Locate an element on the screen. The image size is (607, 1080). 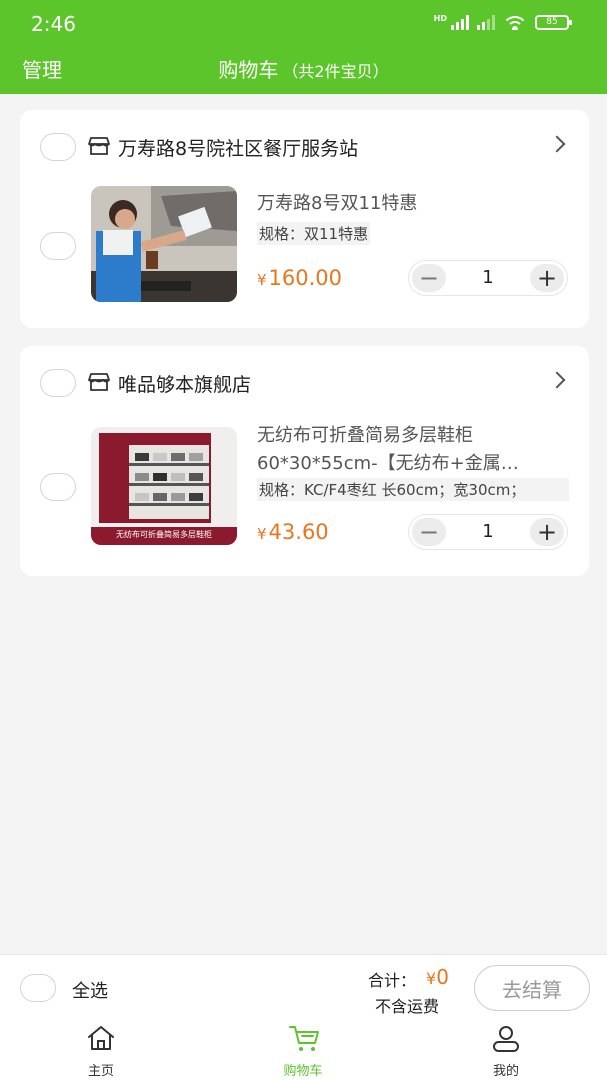
product-price-value: 43.60 is located at coordinates (298, 532).